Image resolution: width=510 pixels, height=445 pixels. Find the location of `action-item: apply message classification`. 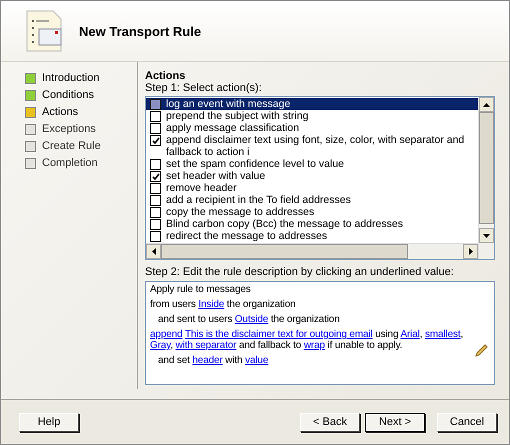

action-item: apply message classification is located at coordinates (312, 128).